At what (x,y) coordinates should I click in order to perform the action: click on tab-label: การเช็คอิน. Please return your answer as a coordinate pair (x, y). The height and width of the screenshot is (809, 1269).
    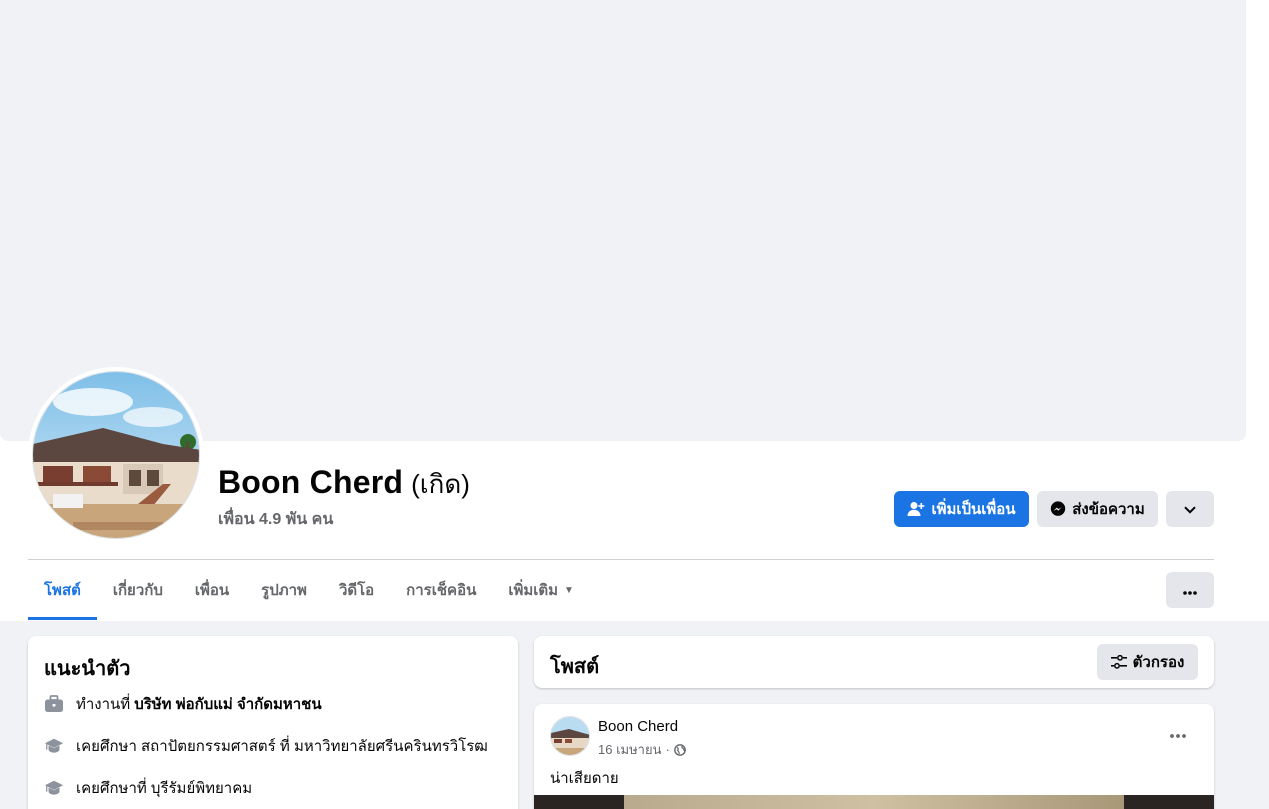
    Looking at the image, I should click on (441, 590).